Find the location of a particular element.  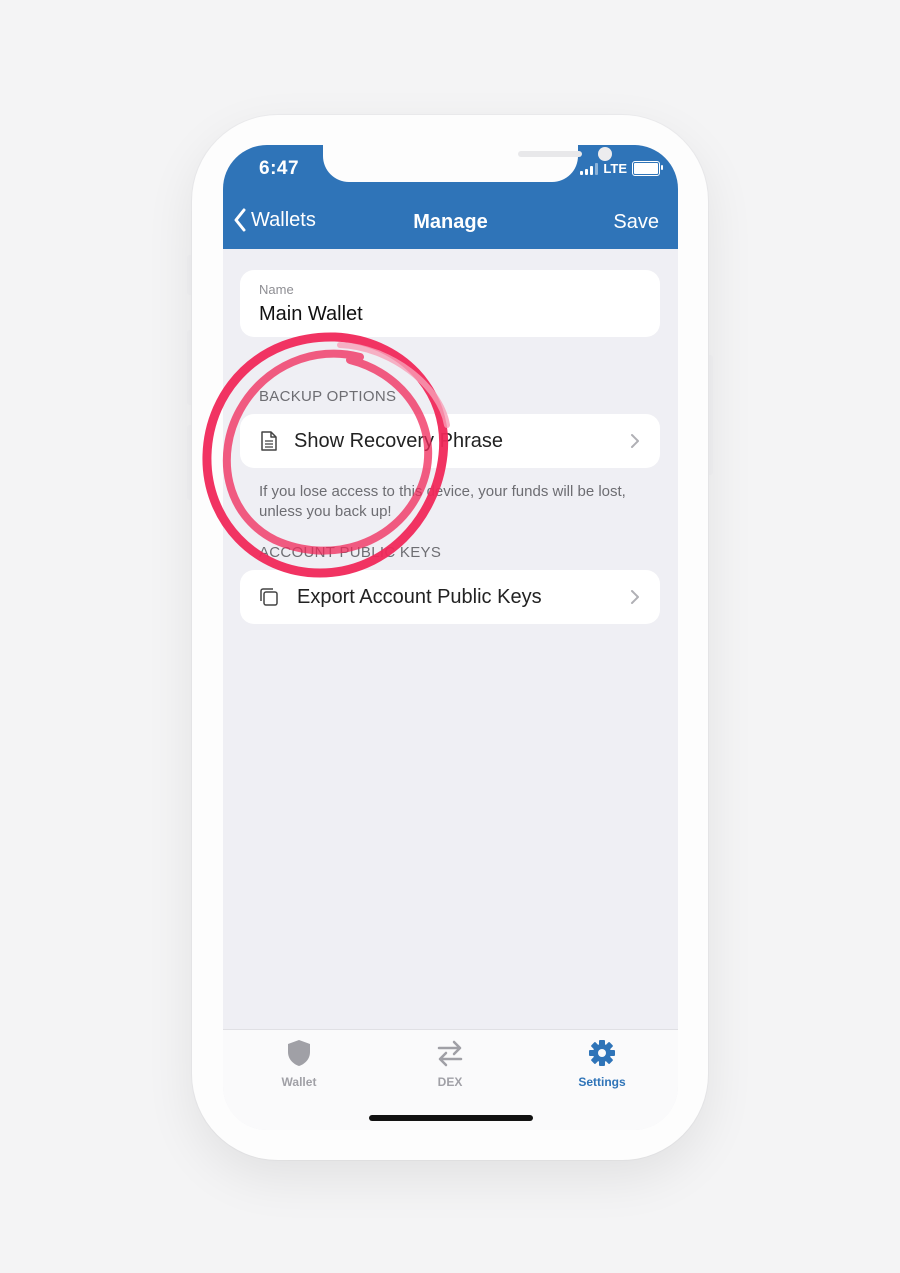

page-title: Manage is located at coordinates (450, 222).